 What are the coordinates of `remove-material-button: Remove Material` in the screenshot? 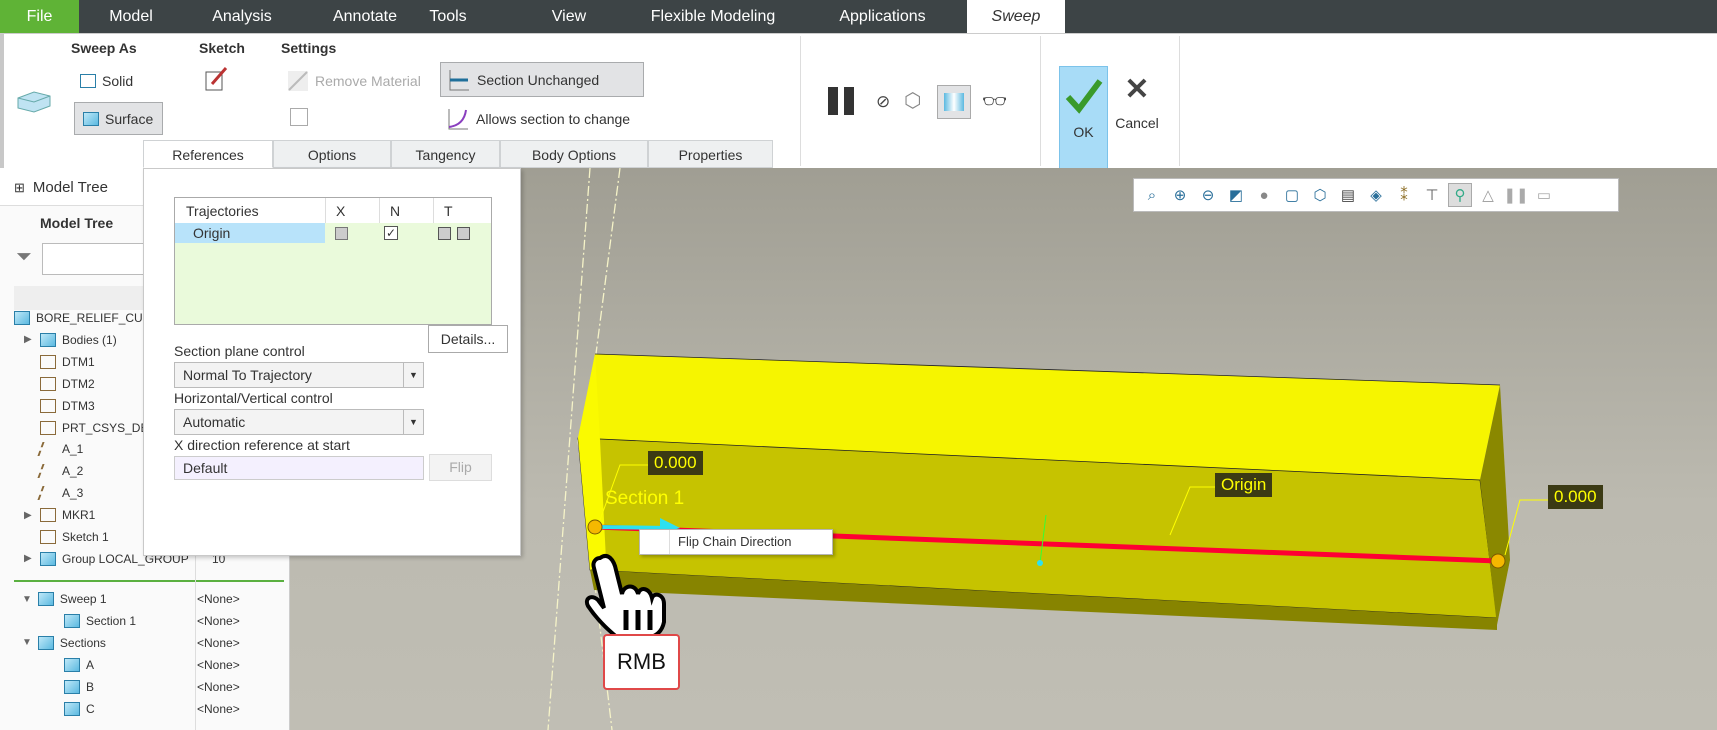 It's located at (354, 81).